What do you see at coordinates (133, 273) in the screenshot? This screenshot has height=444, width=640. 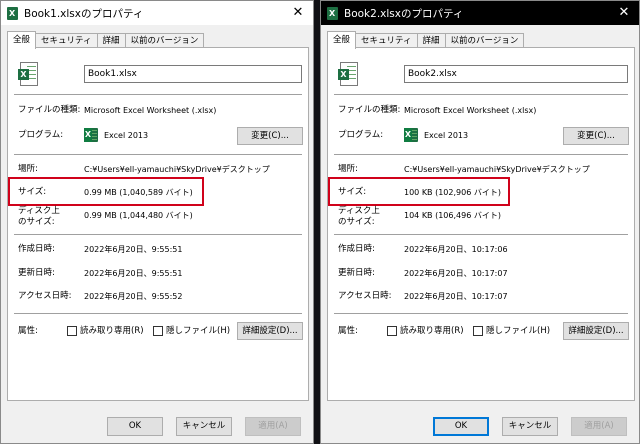 I see `modified-value: 2022年6月20日、9:55:51` at bounding box center [133, 273].